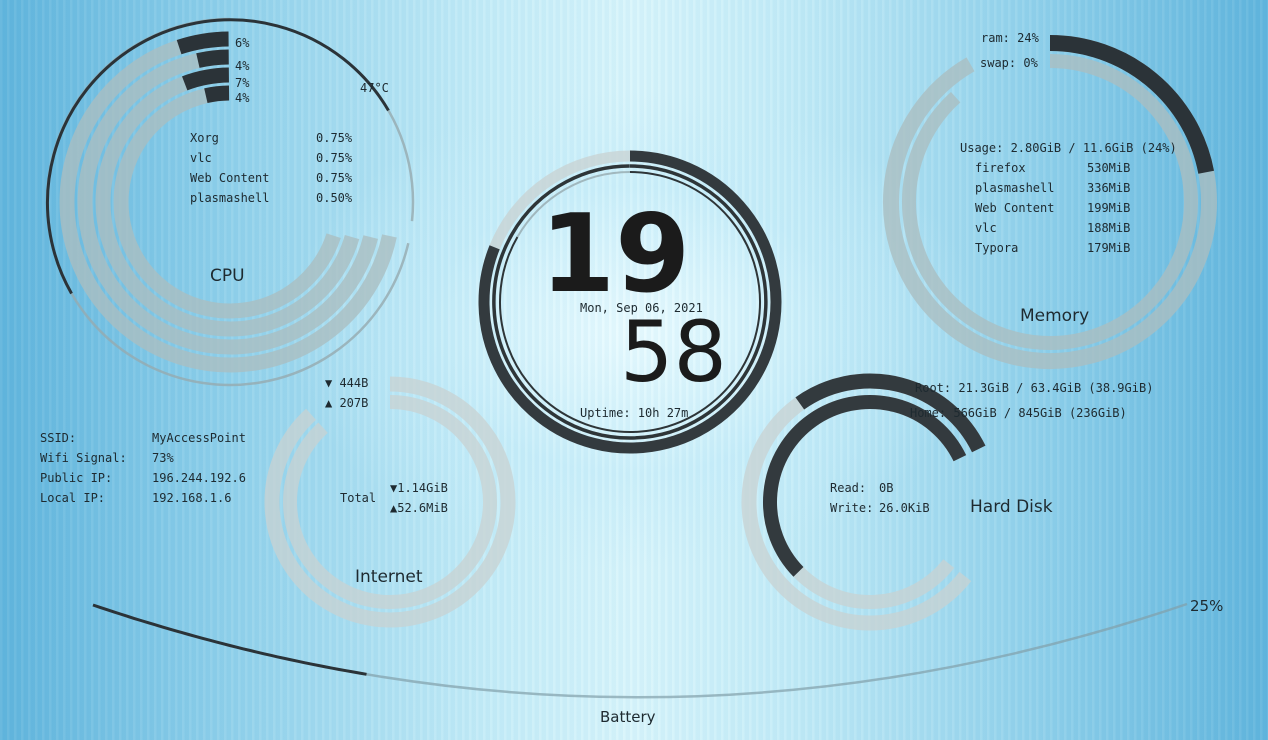  I want to click on ssid-label: SSID:, so click(58, 438).